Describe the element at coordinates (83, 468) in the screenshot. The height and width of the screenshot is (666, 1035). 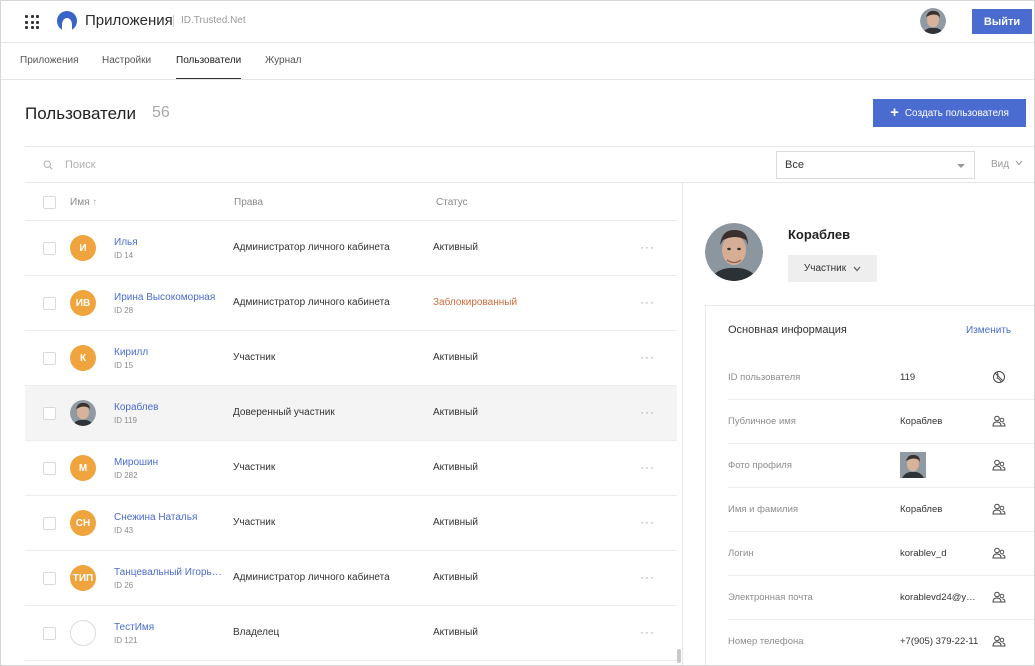
I see `avatar: М` at that location.